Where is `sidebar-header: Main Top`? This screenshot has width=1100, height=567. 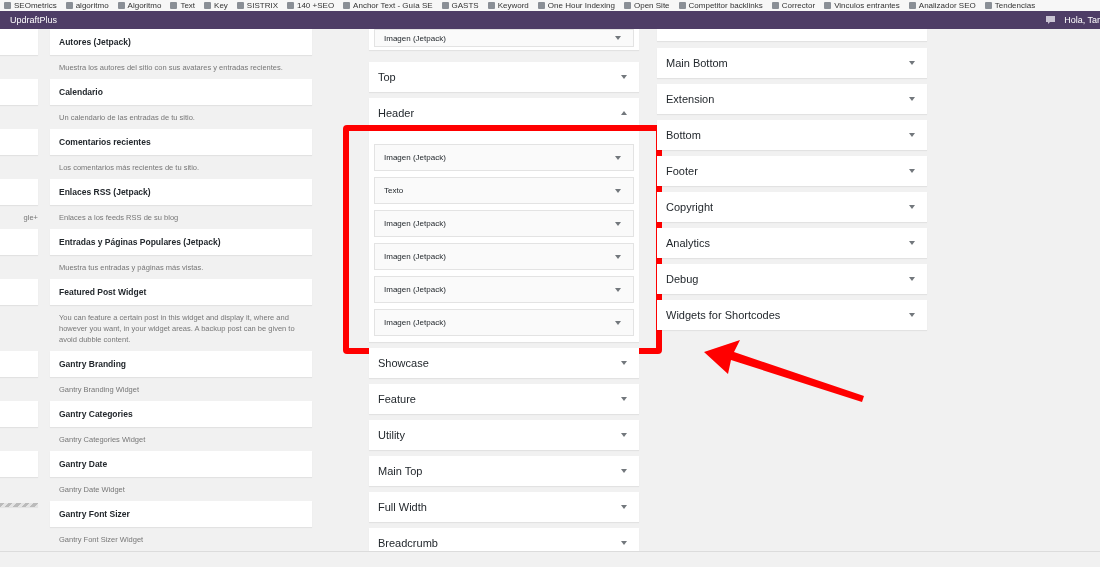
sidebar-header: Main Top is located at coordinates (504, 471).